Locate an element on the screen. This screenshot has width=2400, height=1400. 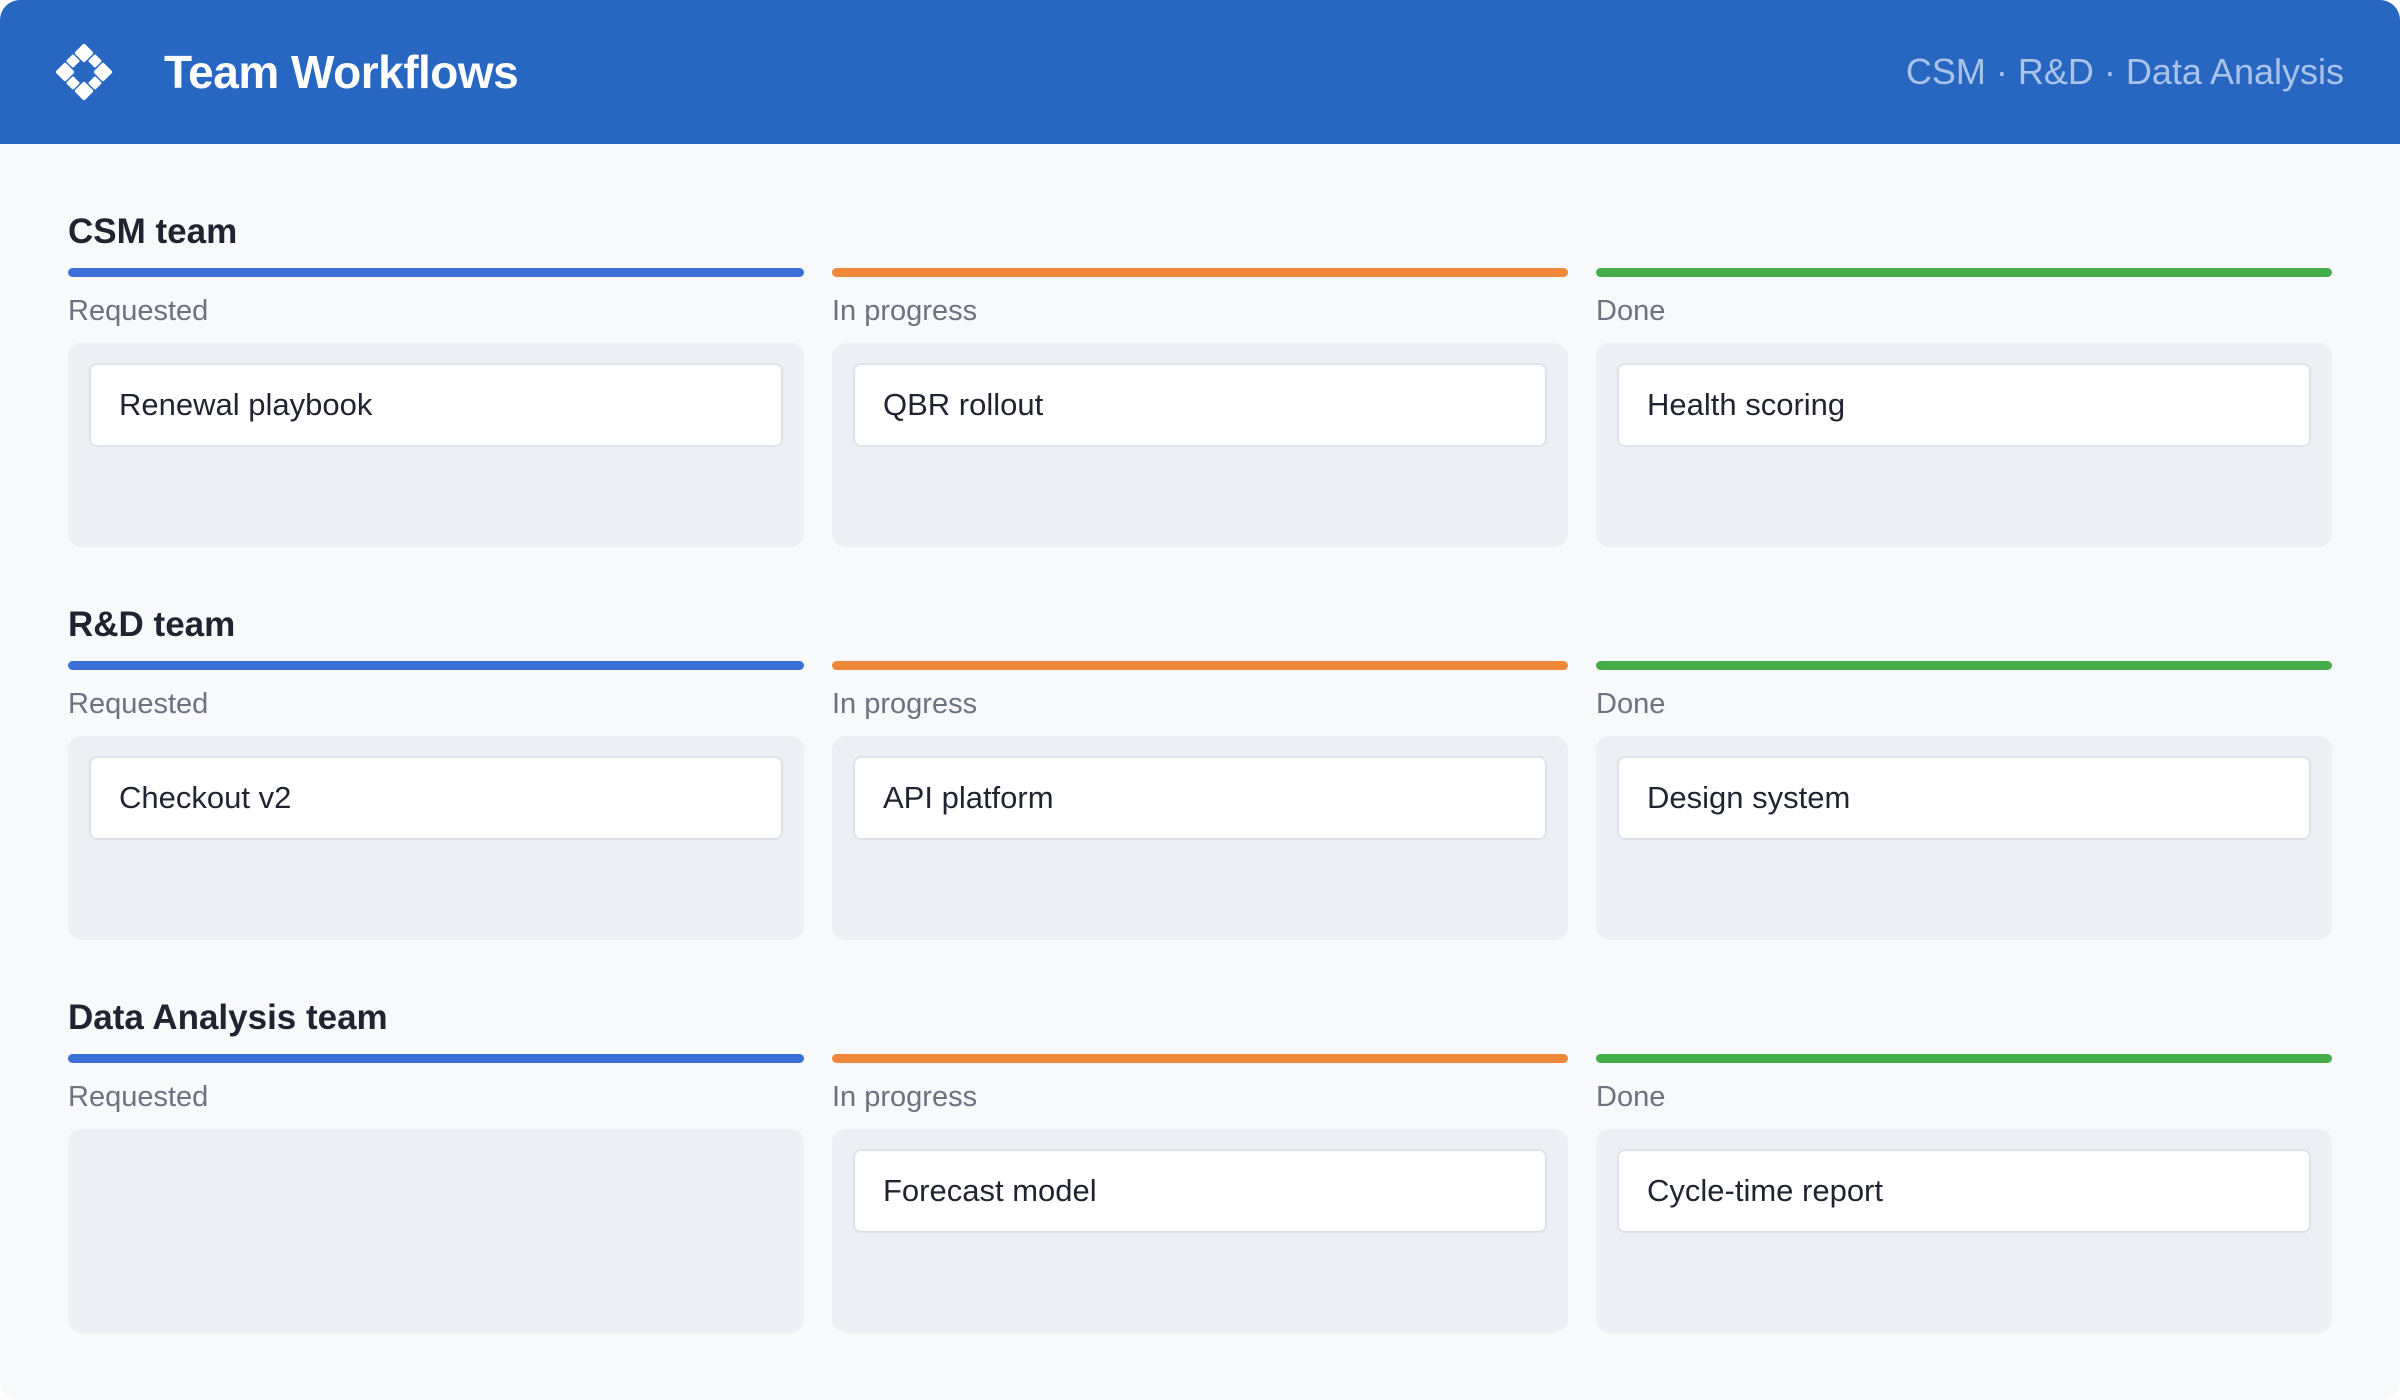
status-column-requested: Requested is located at coordinates (436, 1190).